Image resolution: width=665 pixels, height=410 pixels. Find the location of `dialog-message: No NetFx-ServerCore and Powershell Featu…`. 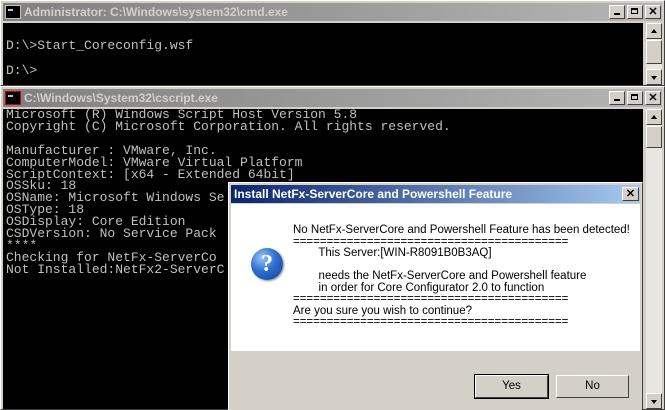

dialog-message: No NetFx-ServerCore and Powershell Featu… is located at coordinates (461, 276).